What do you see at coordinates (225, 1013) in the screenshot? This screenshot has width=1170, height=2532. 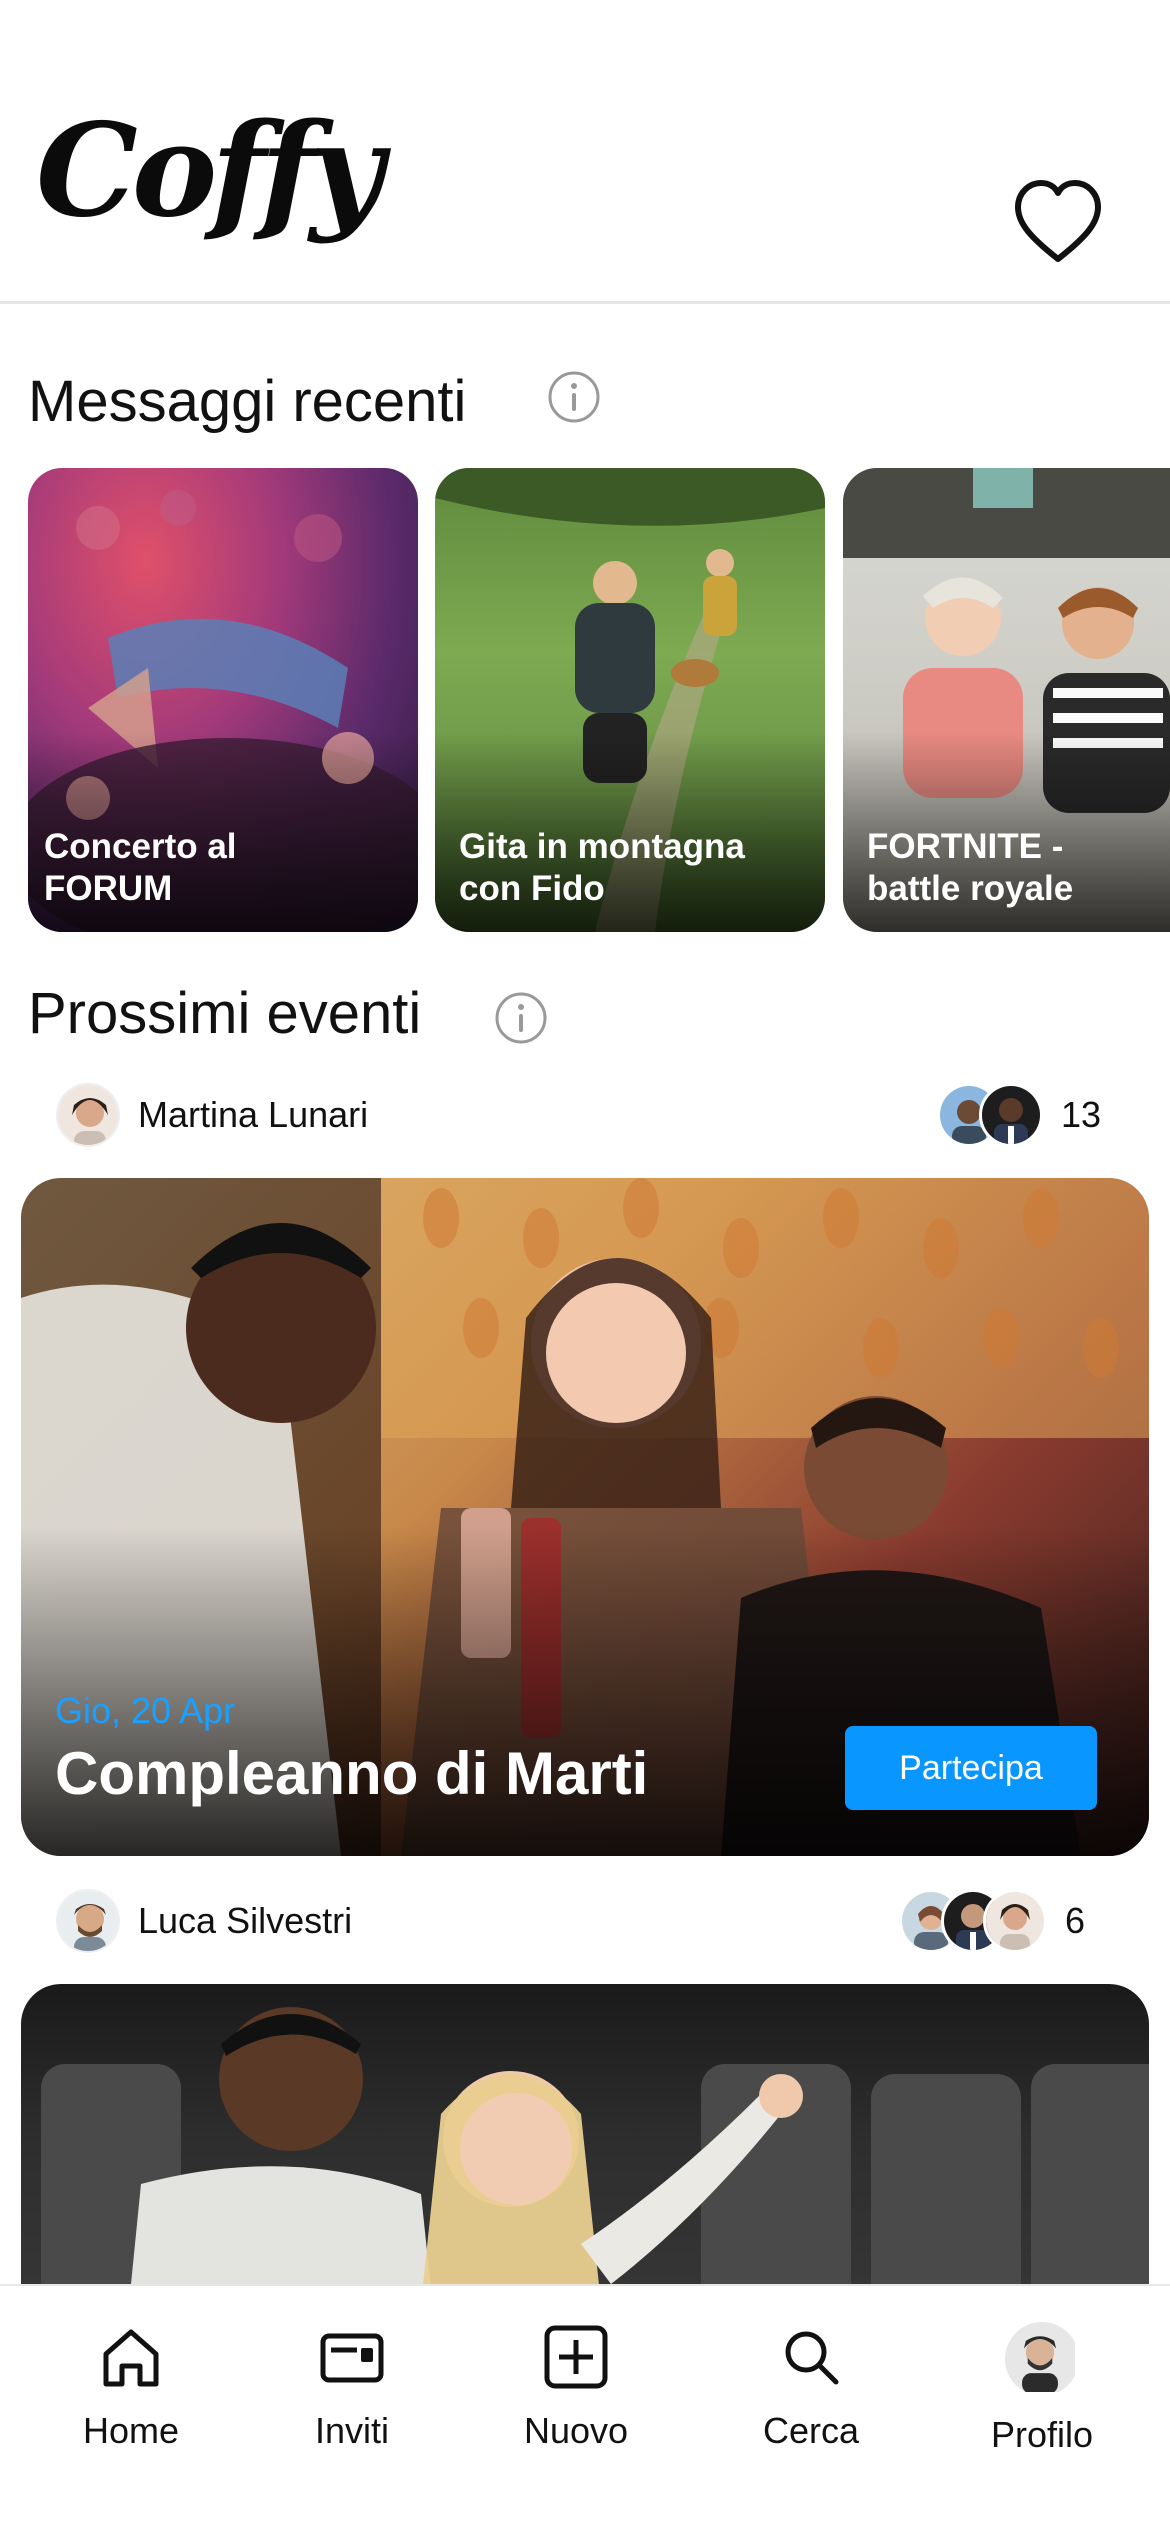 I see `upcoming-events-title: Prossimi eventi` at bounding box center [225, 1013].